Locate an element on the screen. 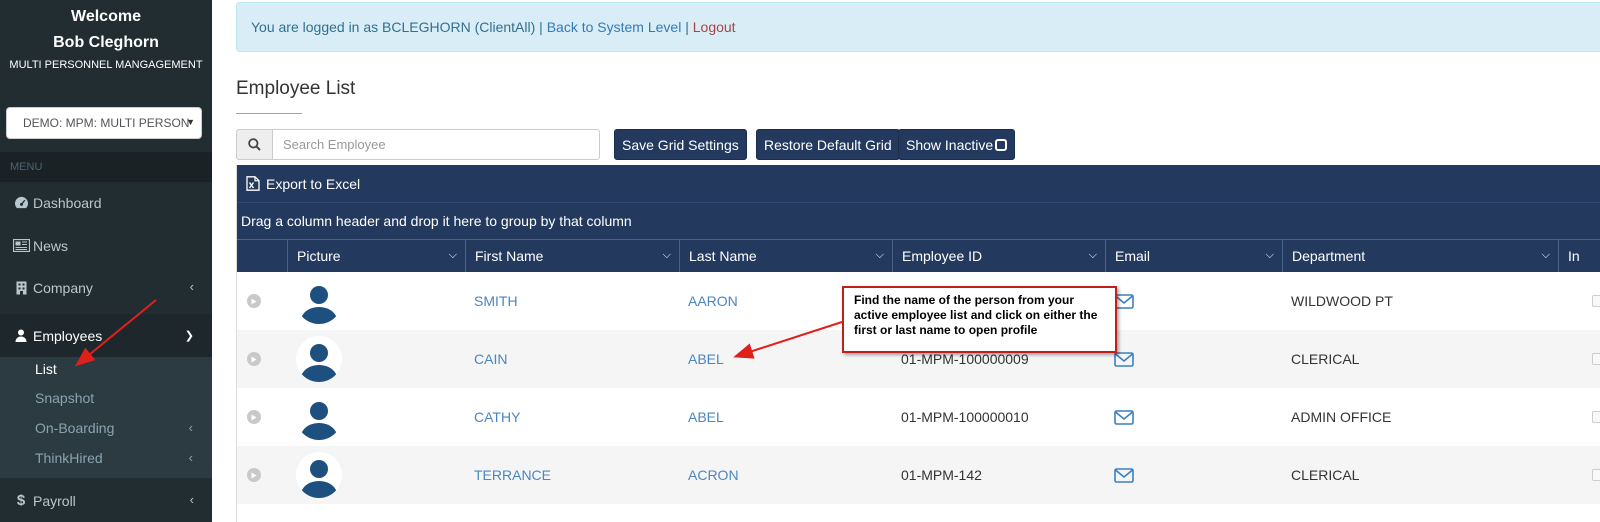  submenu-item-label: List is located at coordinates (46, 369).